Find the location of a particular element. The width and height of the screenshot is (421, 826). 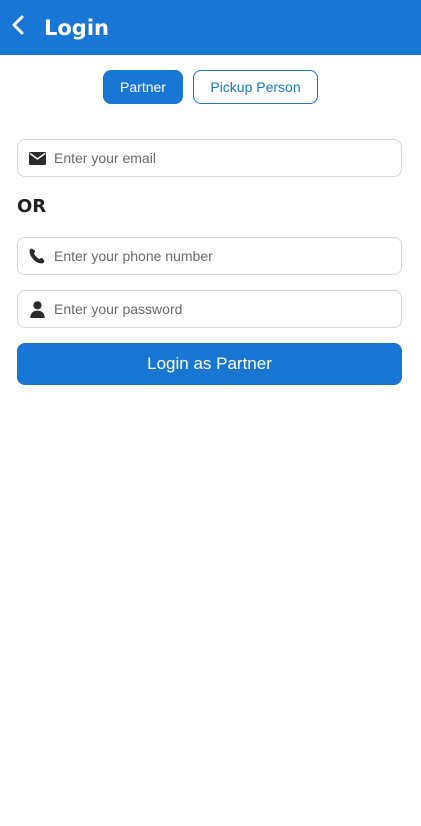

phone-input is located at coordinates (227, 256).